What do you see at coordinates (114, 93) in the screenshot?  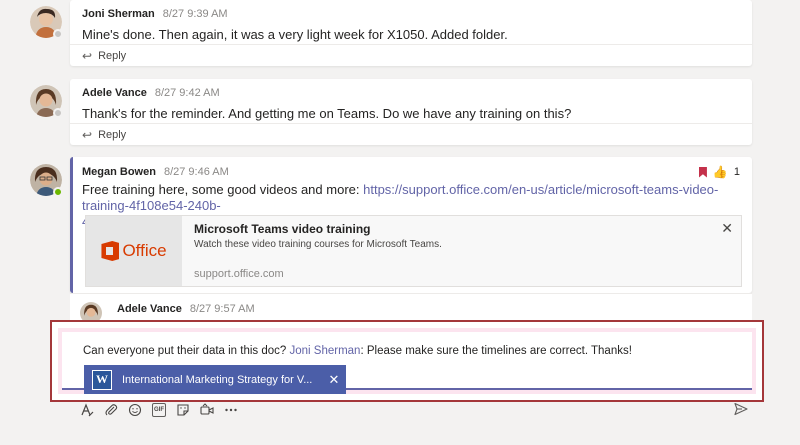 I see `message-author: Adele Vance` at bounding box center [114, 93].